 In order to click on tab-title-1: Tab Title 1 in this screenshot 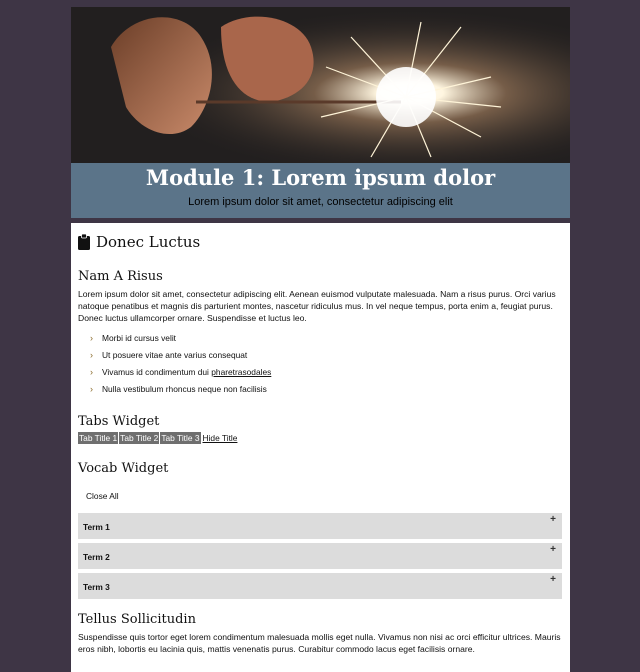, I will do `click(98, 438)`.